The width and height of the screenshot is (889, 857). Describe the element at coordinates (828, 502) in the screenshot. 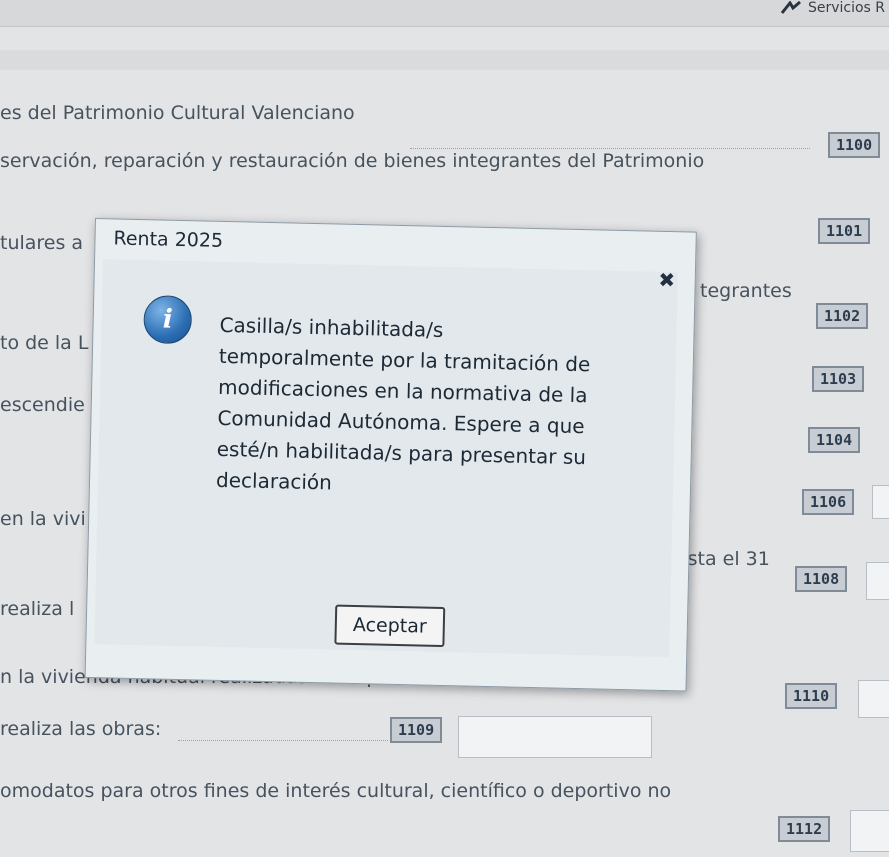

I see `box-code-1106: 1106` at that location.